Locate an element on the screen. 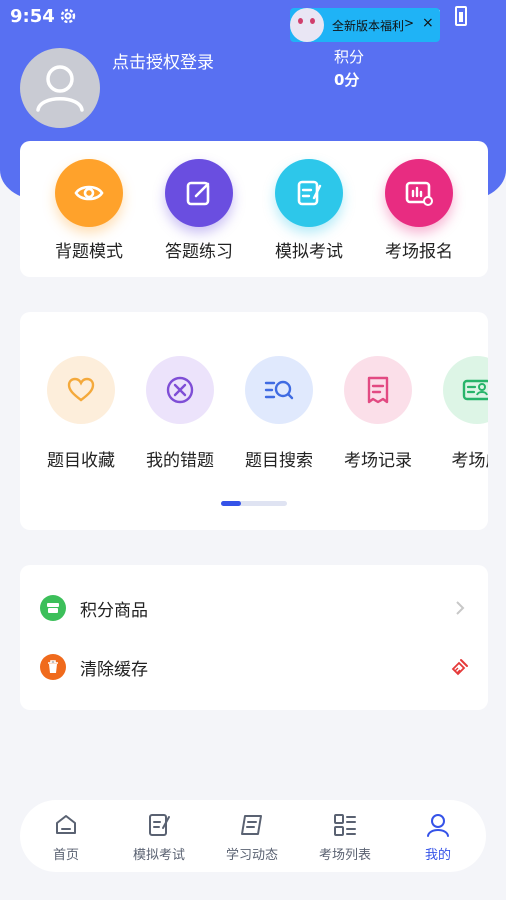 The width and height of the screenshot is (506, 900). tab-mock-exam: 模拟考试 is located at coordinates (159, 837).